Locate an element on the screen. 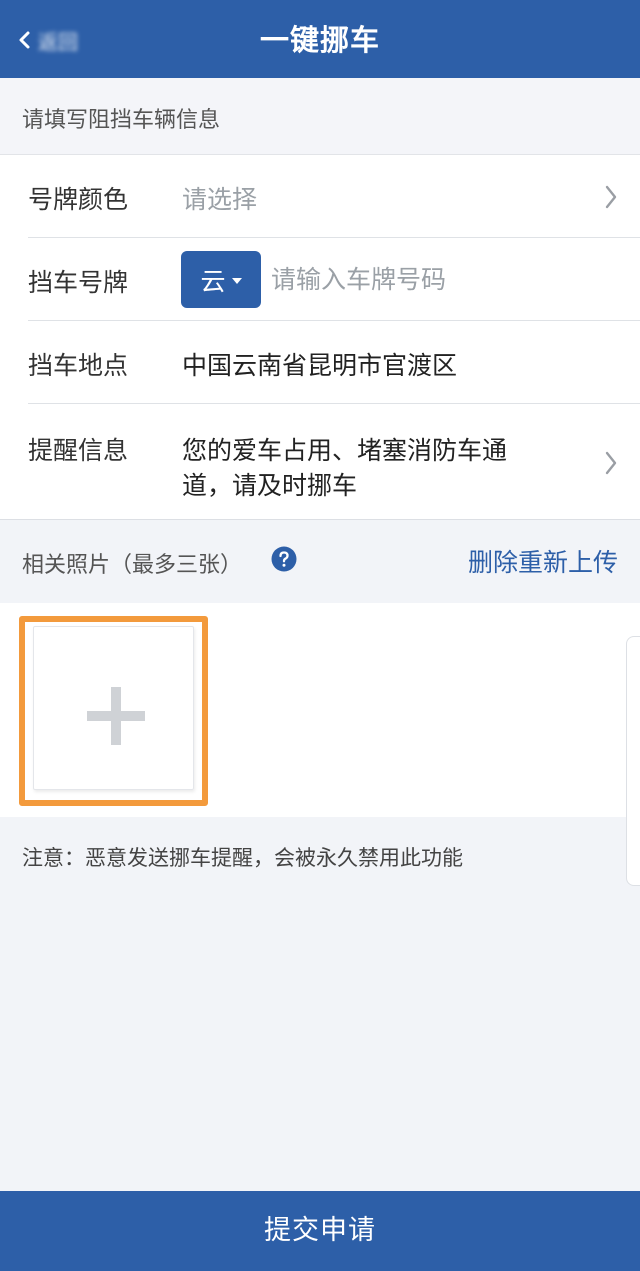 This screenshot has width=640, height=1271. caret-down-icon is located at coordinates (236, 280).